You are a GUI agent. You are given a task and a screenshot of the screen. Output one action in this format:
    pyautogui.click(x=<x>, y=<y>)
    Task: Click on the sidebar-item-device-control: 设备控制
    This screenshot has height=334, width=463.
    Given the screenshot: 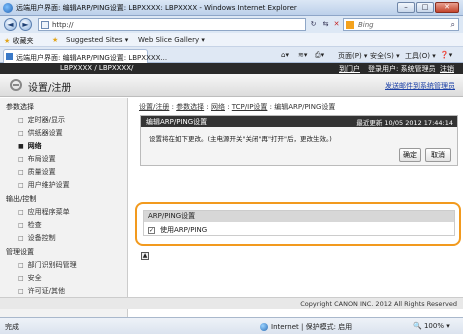 What is the action you would take?
    pyautogui.click(x=37, y=238)
    